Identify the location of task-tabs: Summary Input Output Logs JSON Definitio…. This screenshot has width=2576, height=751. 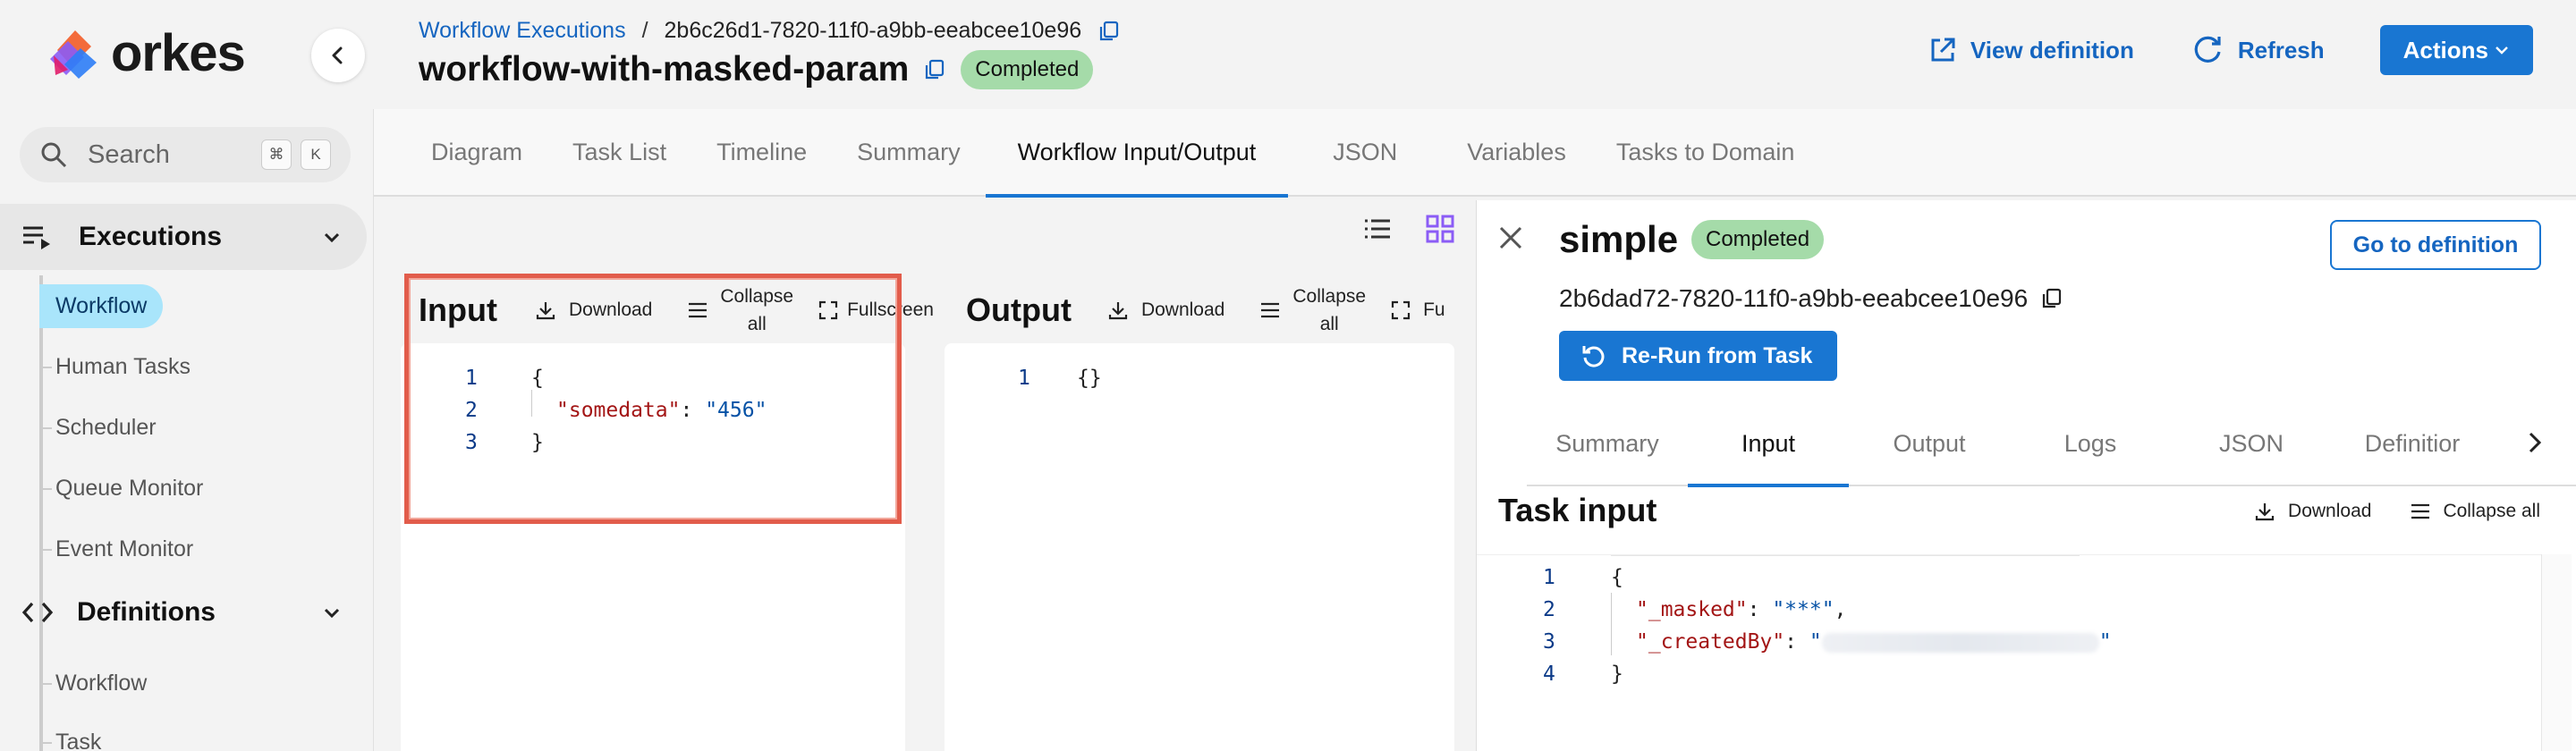
(2051, 444).